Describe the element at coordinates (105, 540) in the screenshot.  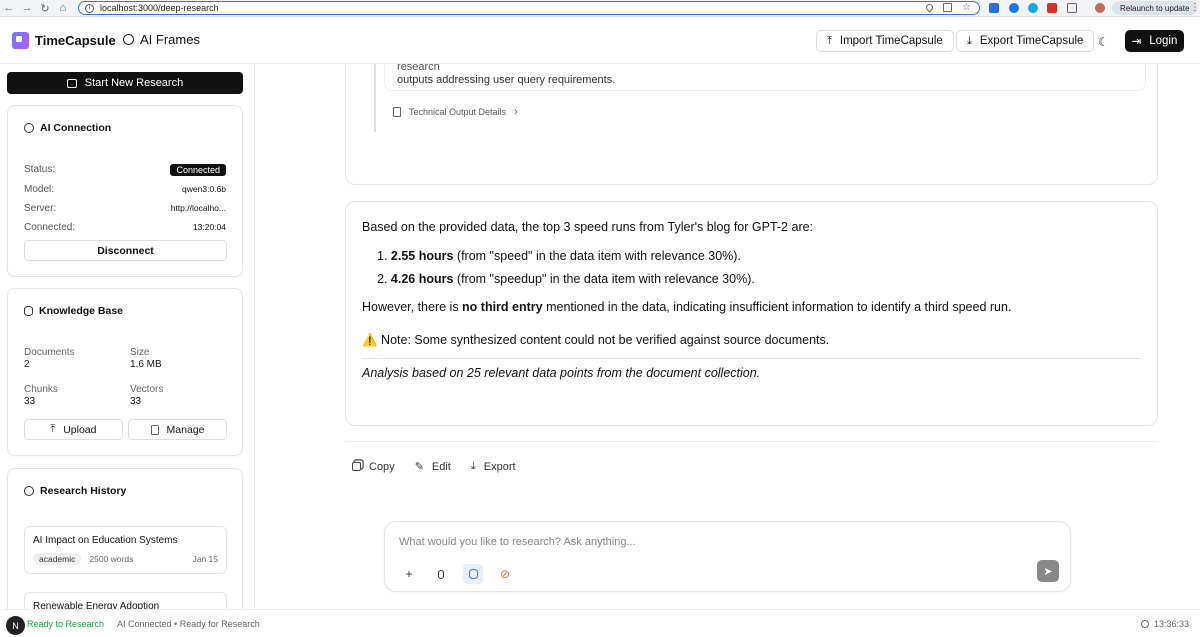
I see `history-item-title: AI Impact on Education Systems` at that location.